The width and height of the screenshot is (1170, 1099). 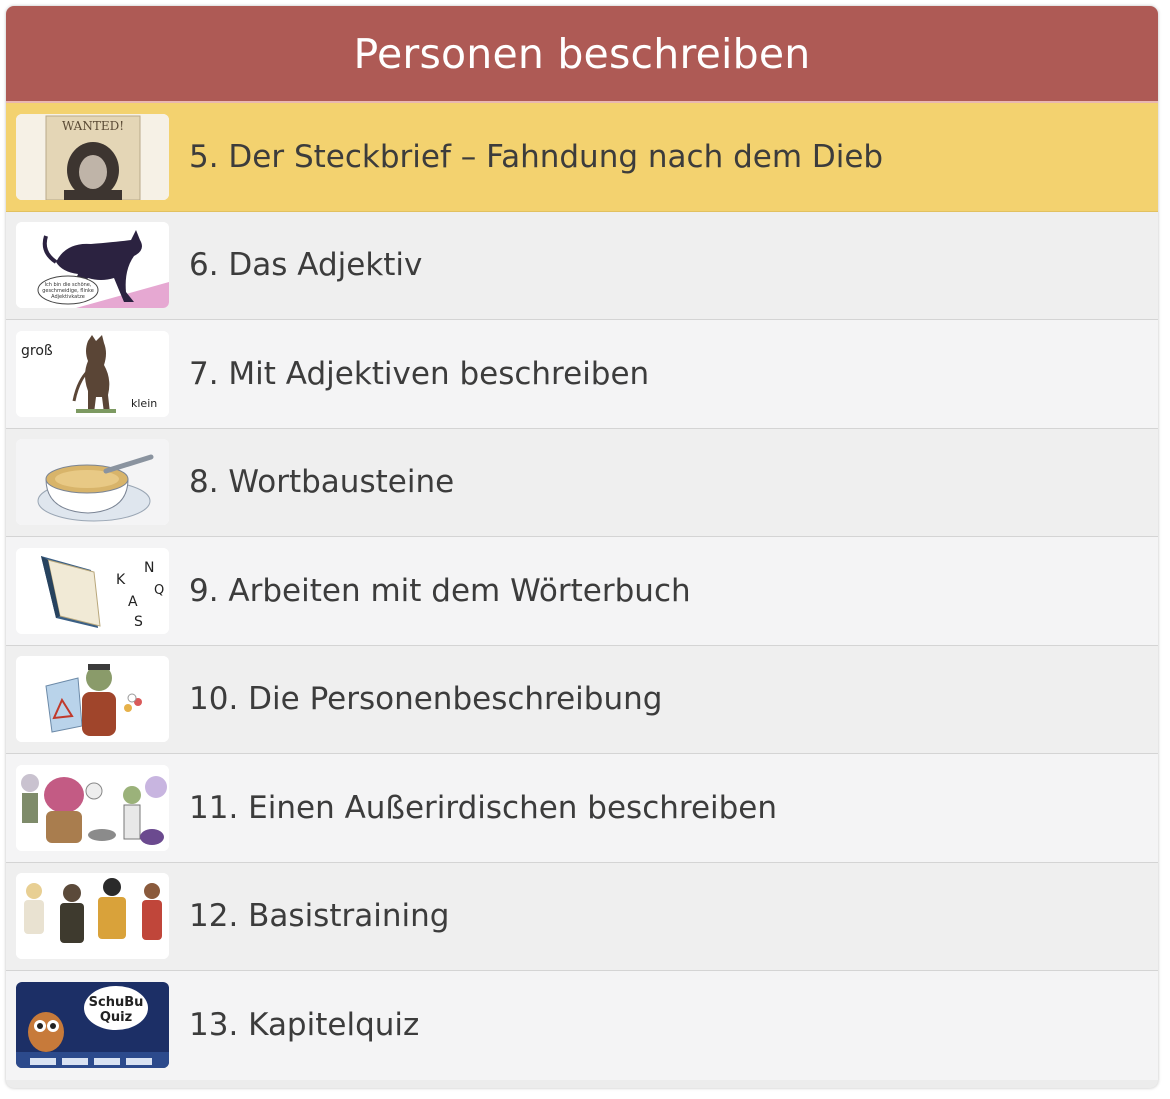 I want to click on lesson-item-woerterbuch: K A N S Q 9. Arbeiten mit dem Wörterbuch, so click(x=582, y=591).